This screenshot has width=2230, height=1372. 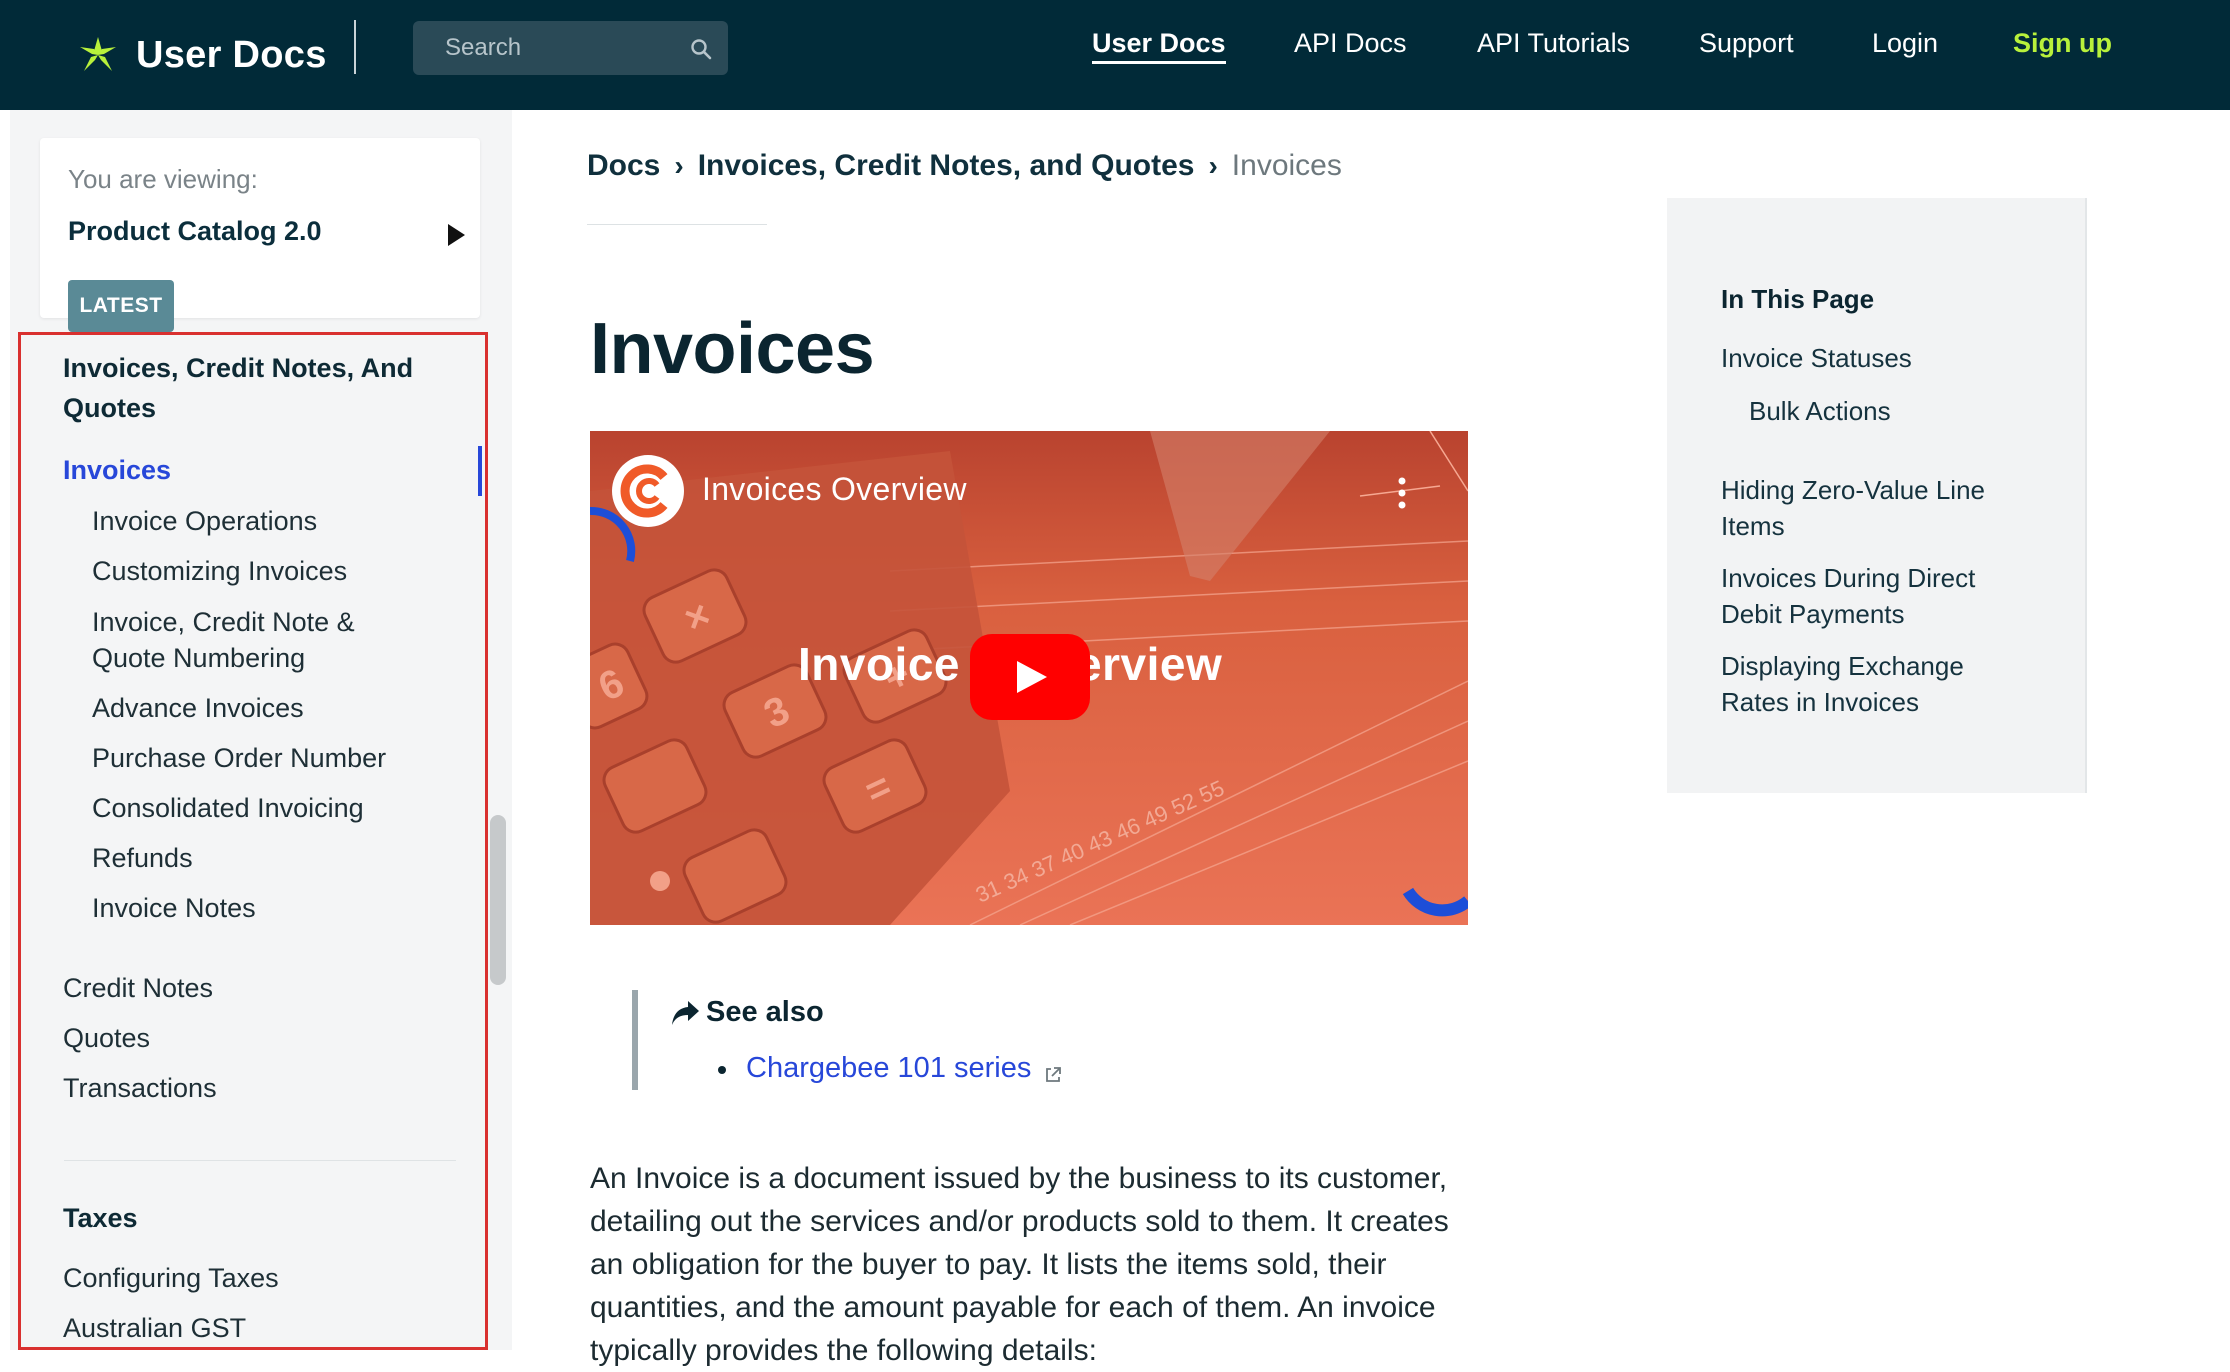 What do you see at coordinates (239, 758) in the screenshot?
I see `sidebar-item-purchase-order-number: Purchase Order Number` at bounding box center [239, 758].